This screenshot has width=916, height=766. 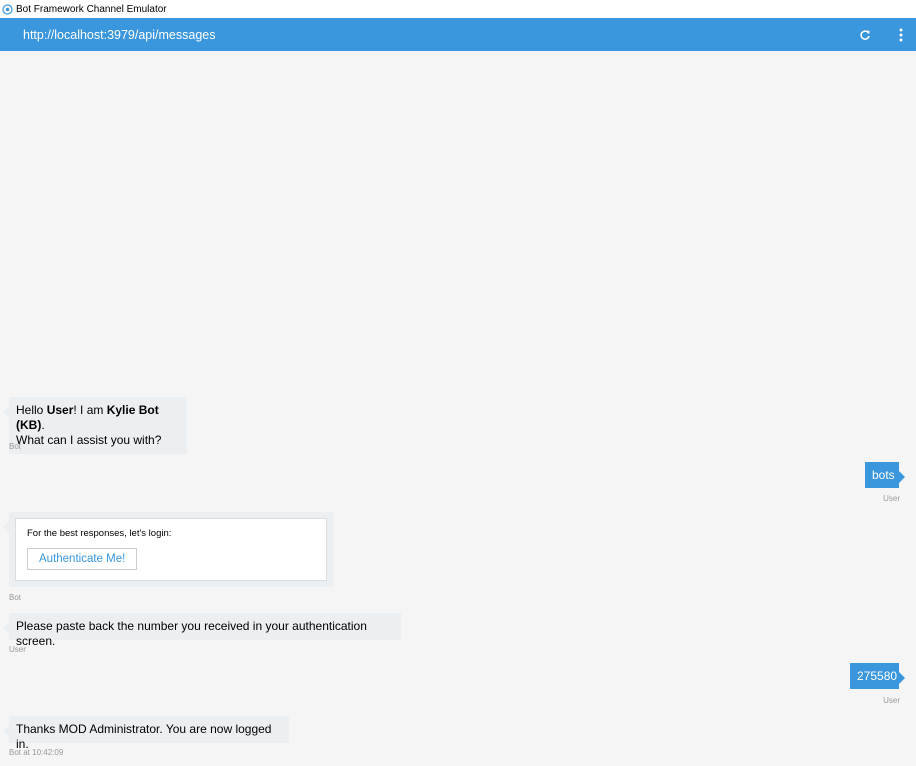 I want to click on user-name: User, so click(x=60, y=410).